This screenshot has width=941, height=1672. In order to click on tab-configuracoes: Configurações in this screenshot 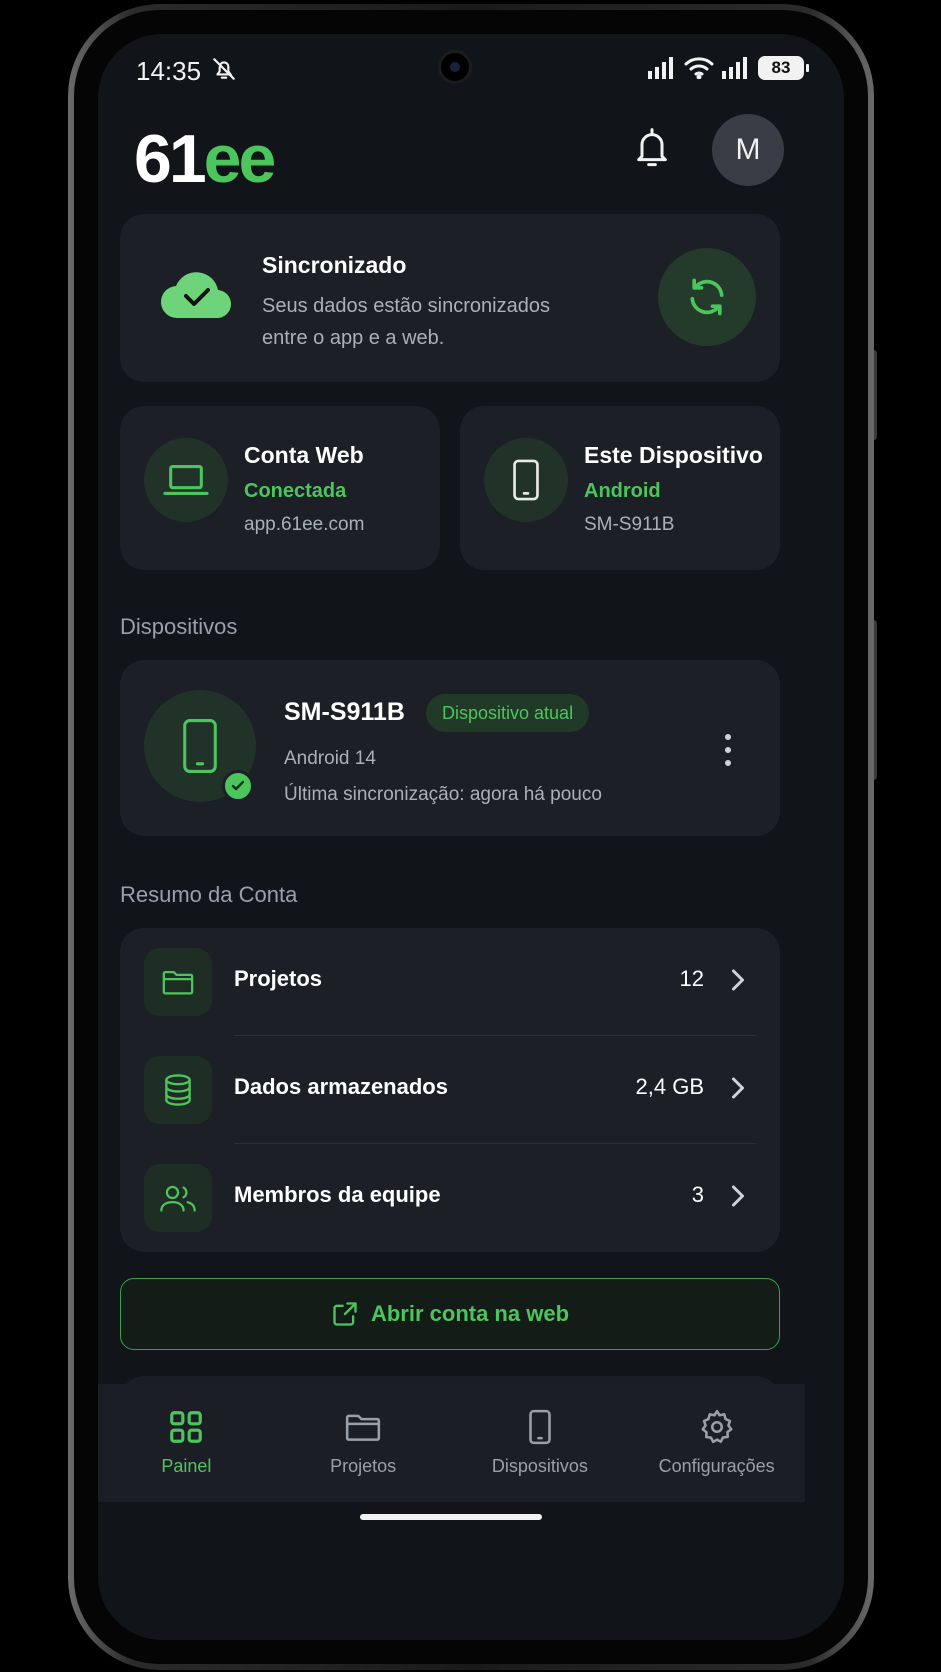, I will do `click(716, 1443)`.